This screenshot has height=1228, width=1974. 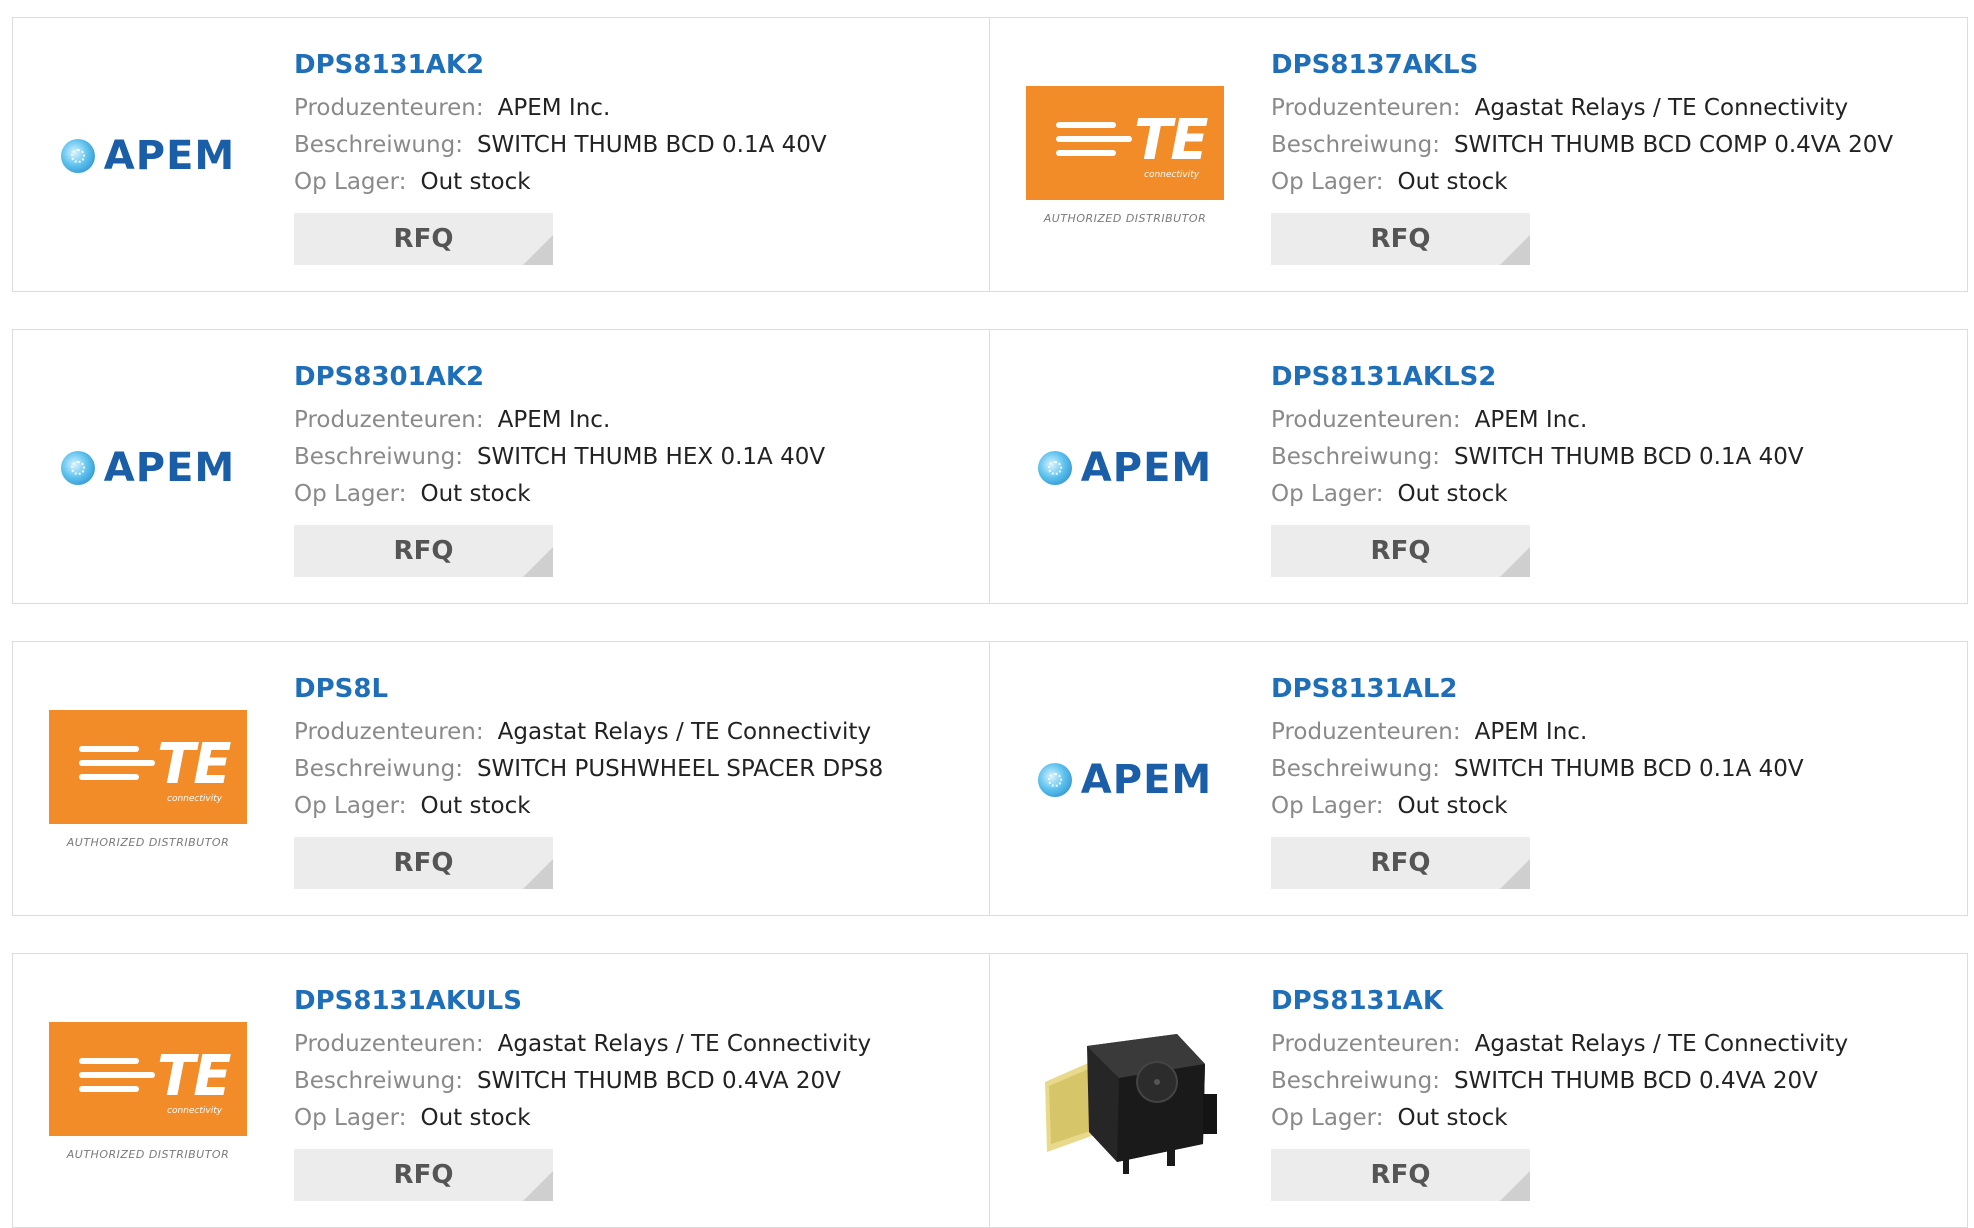 What do you see at coordinates (1673, 145) in the screenshot?
I see `description-value: SWITCH THUMB BCD COMP 0.4VA 20V` at bounding box center [1673, 145].